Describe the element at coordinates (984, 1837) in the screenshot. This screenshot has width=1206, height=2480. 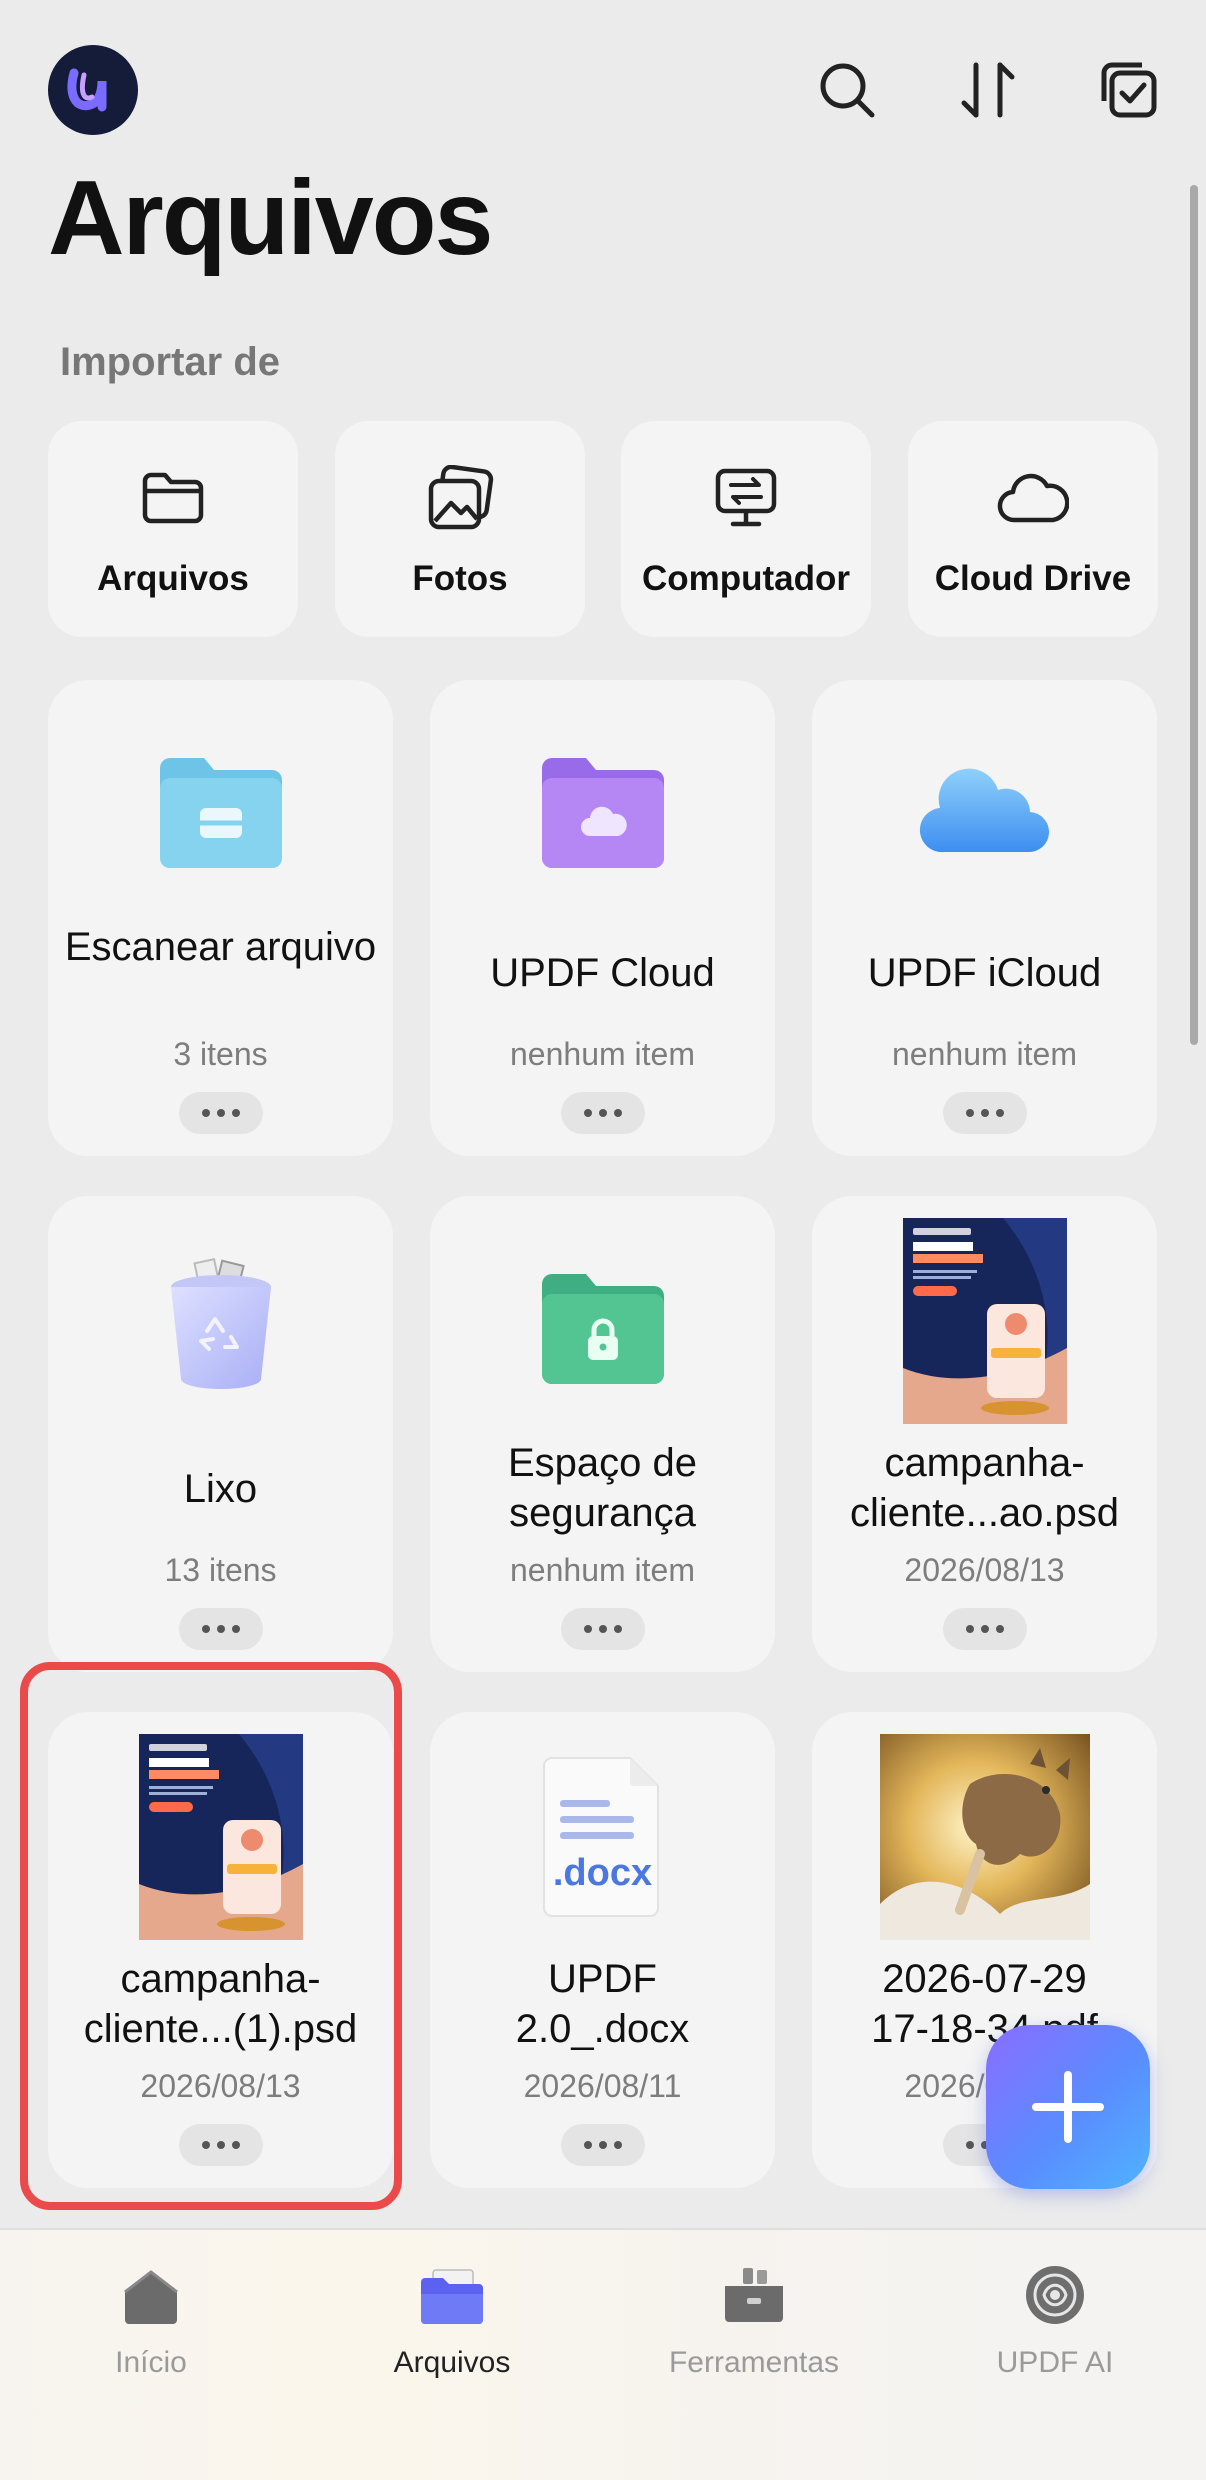
I see `image-thumbnail` at that location.